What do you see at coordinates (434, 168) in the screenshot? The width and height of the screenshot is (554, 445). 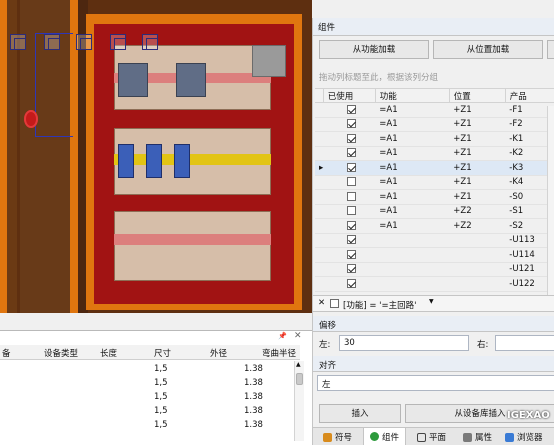 I see `table-row: ▸ =A1 +Z1 -K3` at bounding box center [434, 168].